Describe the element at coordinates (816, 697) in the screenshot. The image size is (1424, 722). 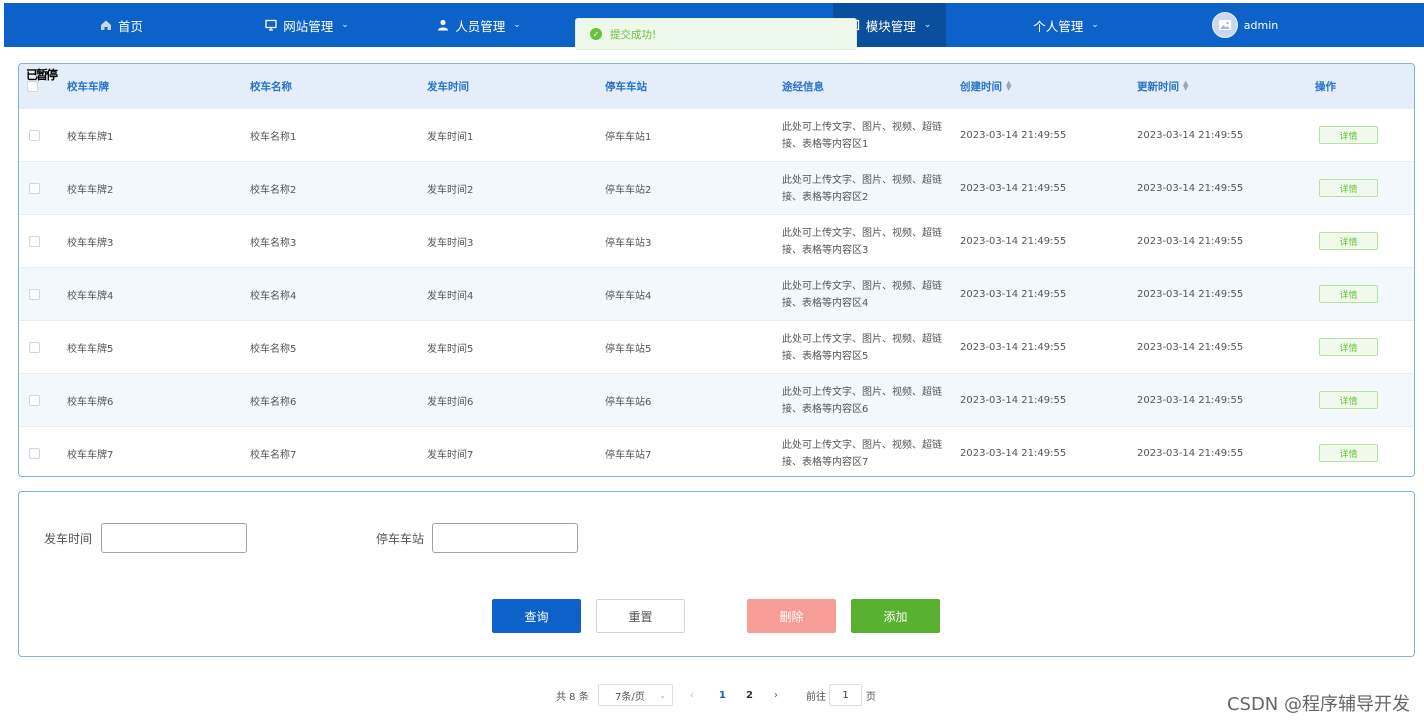
I see `goto-label: 前往` at that location.